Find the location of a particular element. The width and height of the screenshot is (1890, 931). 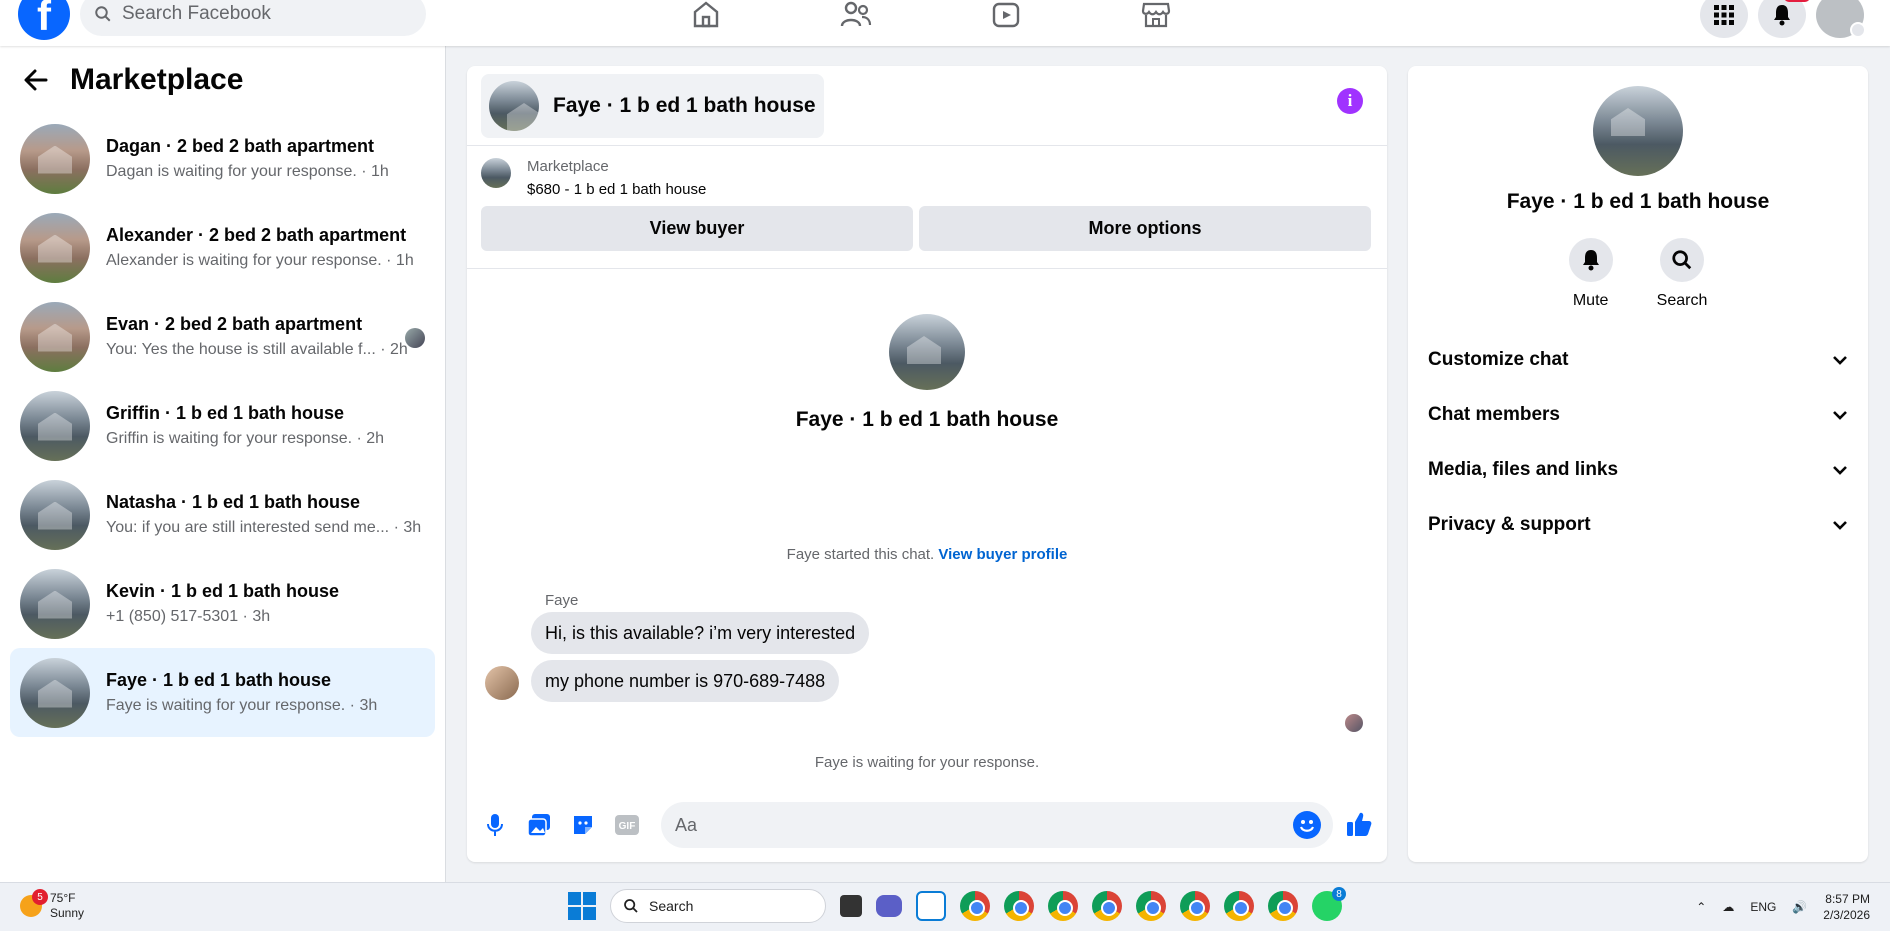

microphone-icon is located at coordinates (495, 825).